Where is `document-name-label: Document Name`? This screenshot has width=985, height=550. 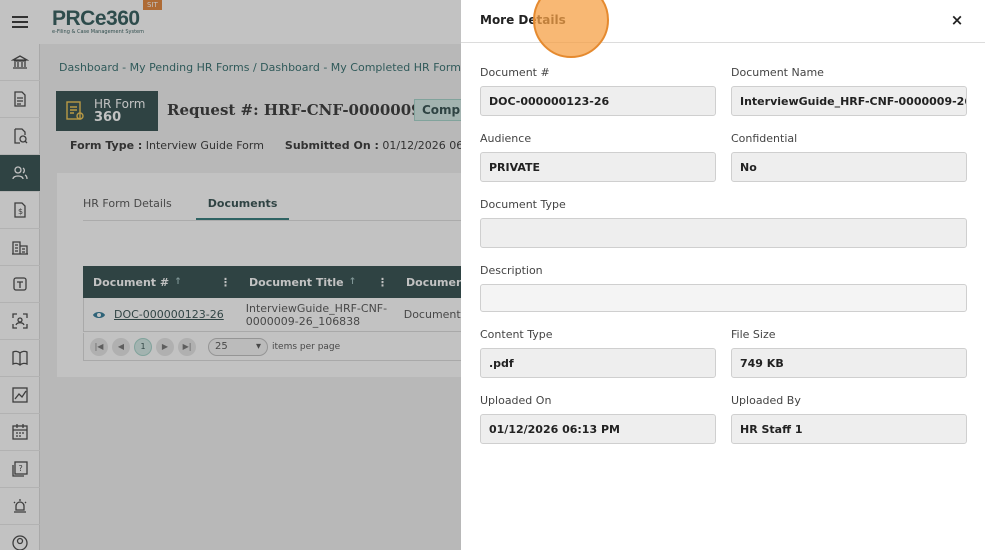
document-name-label: Document Name is located at coordinates (777, 72).